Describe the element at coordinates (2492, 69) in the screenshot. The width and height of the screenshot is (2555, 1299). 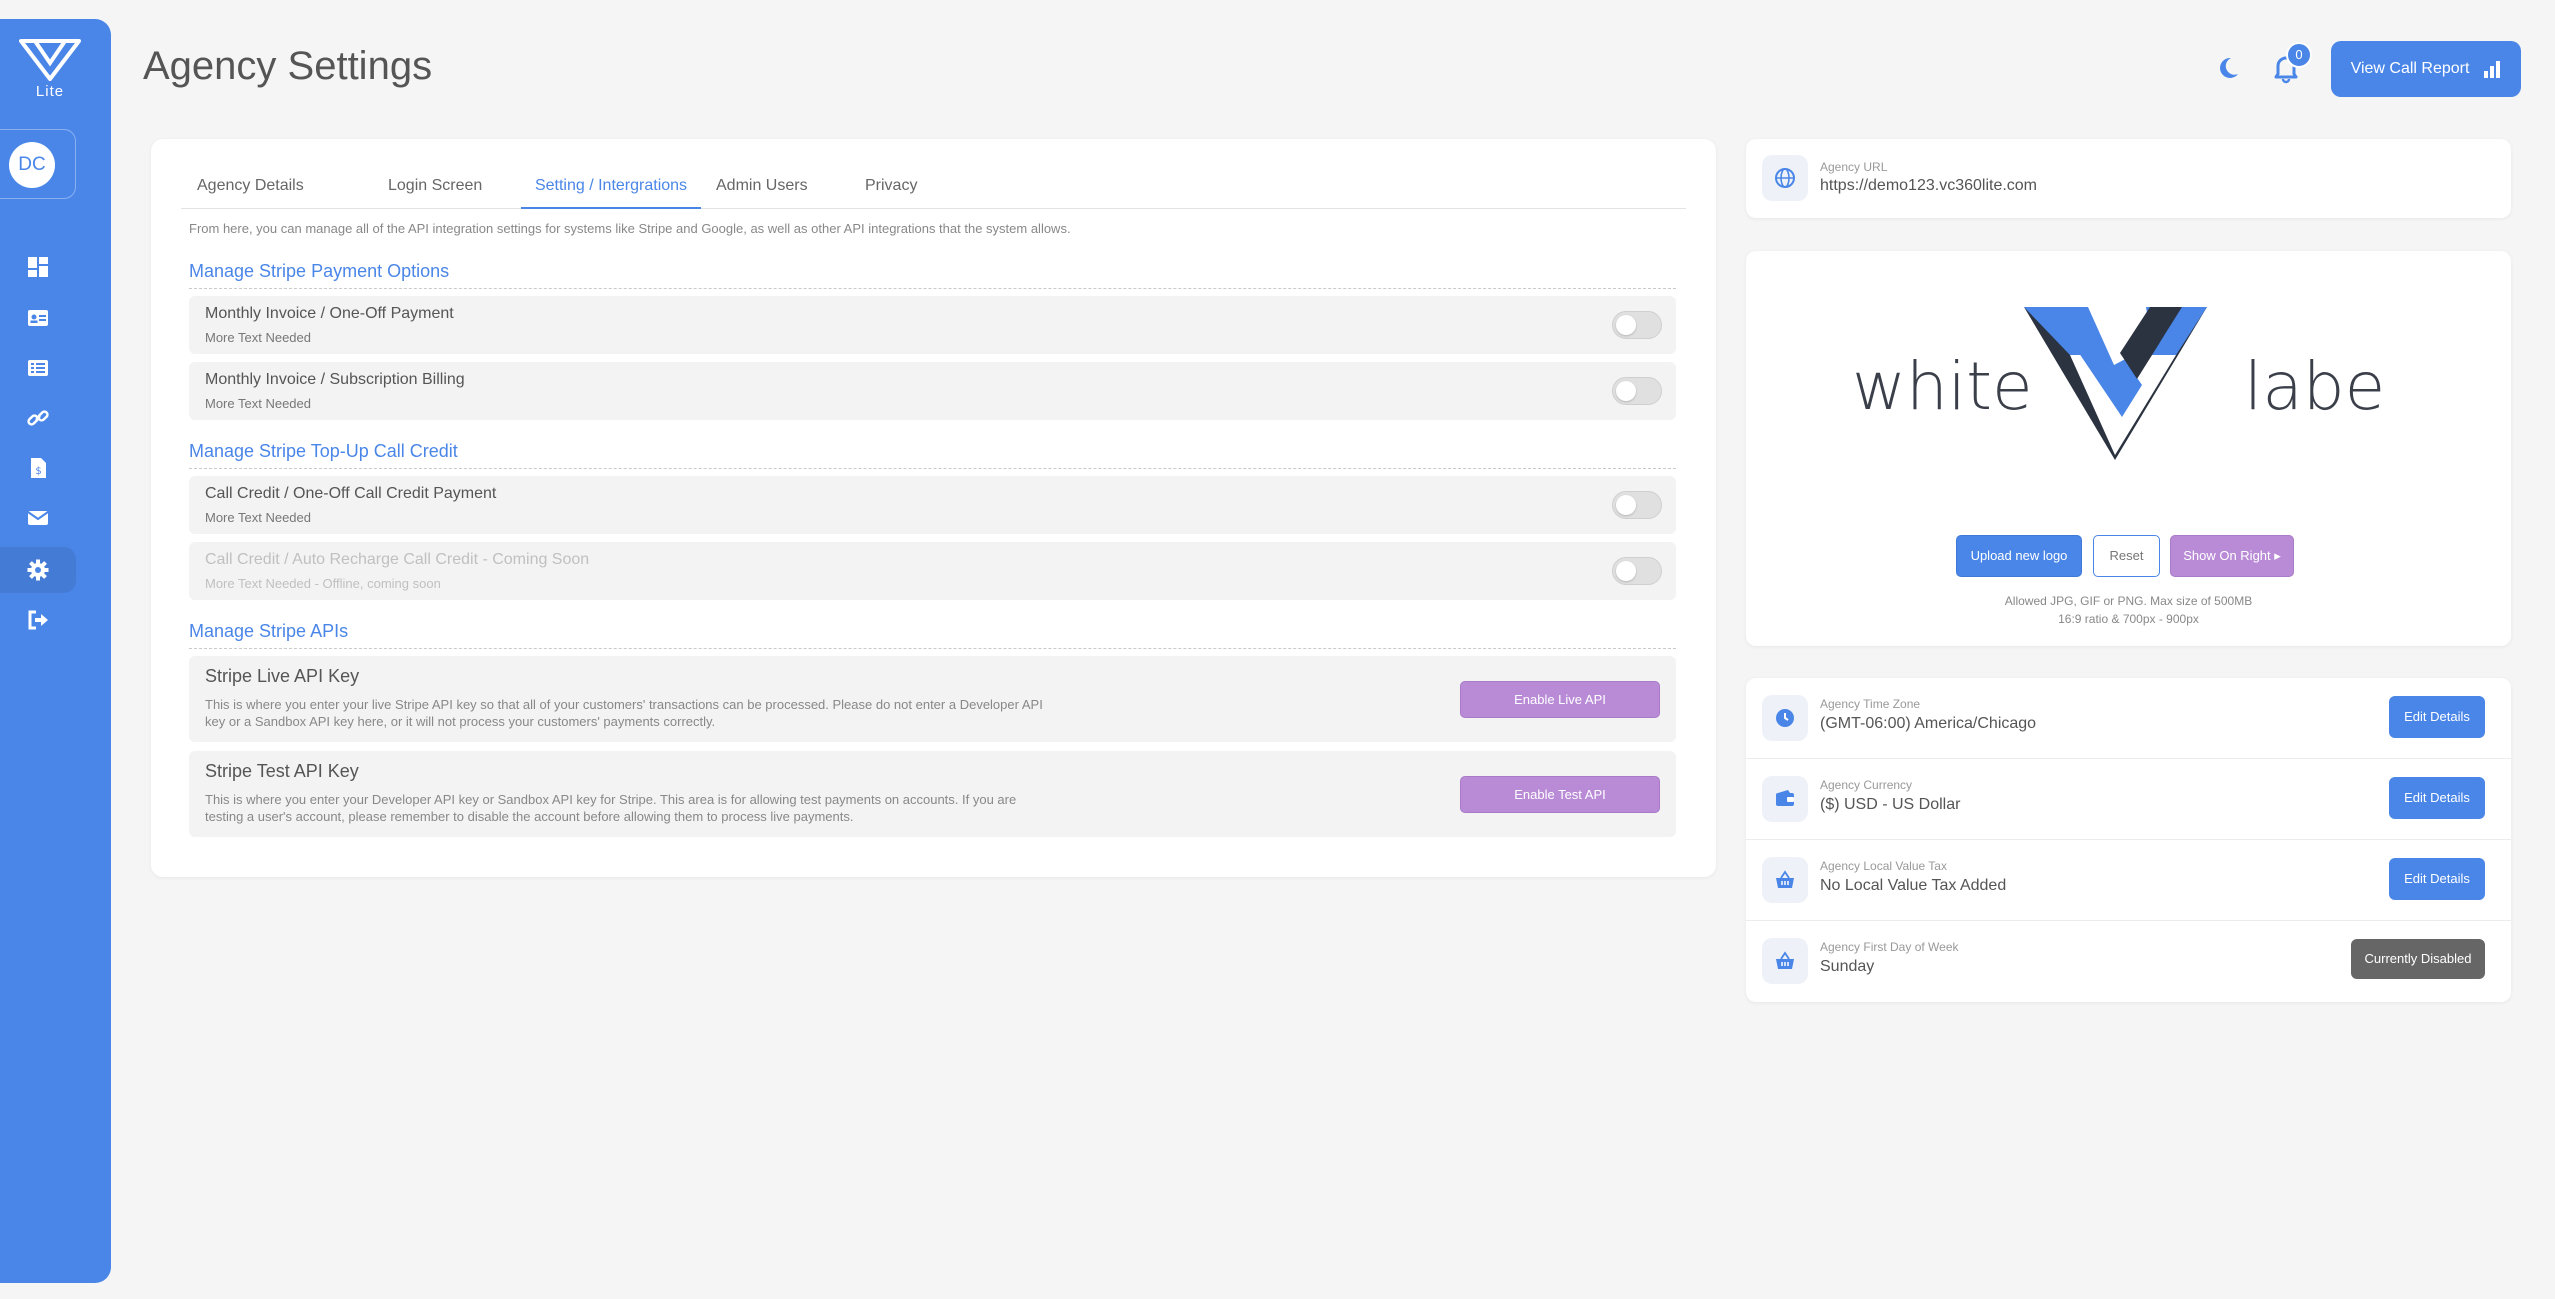
I see `bar-chart-icon` at that location.